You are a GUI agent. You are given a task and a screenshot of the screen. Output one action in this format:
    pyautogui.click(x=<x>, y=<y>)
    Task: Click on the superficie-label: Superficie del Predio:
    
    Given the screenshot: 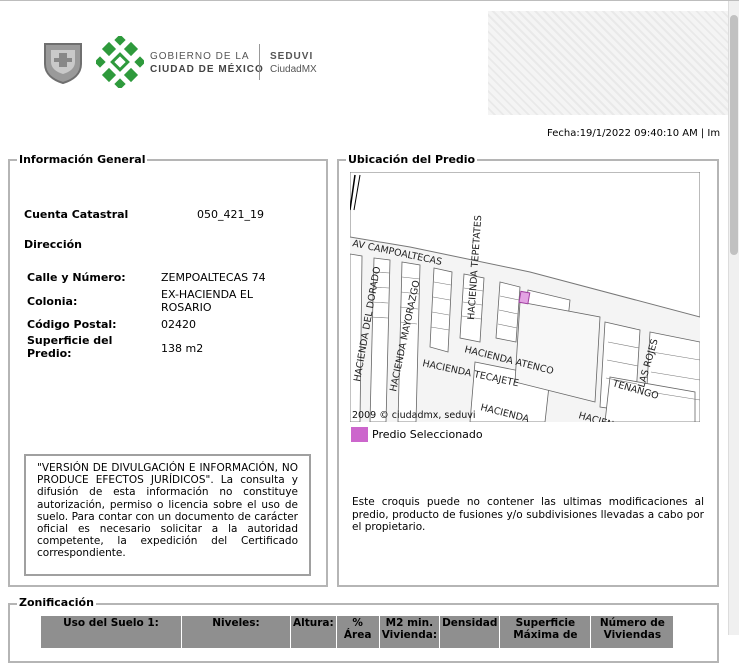 What is the action you would take?
    pyautogui.click(x=70, y=347)
    